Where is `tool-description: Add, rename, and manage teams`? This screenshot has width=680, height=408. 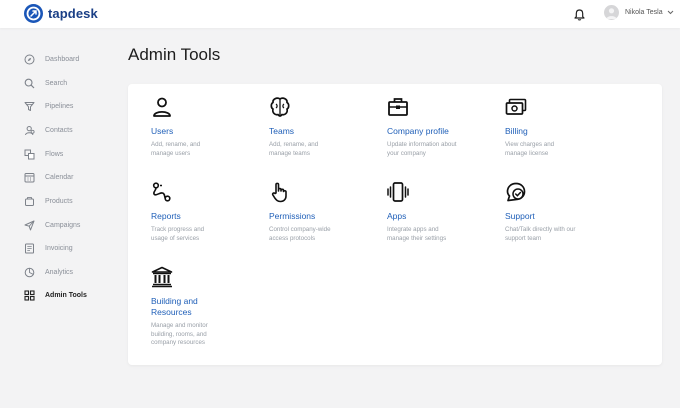 tool-description: Add, rename, and manage teams is located at coordinates (294, 149).